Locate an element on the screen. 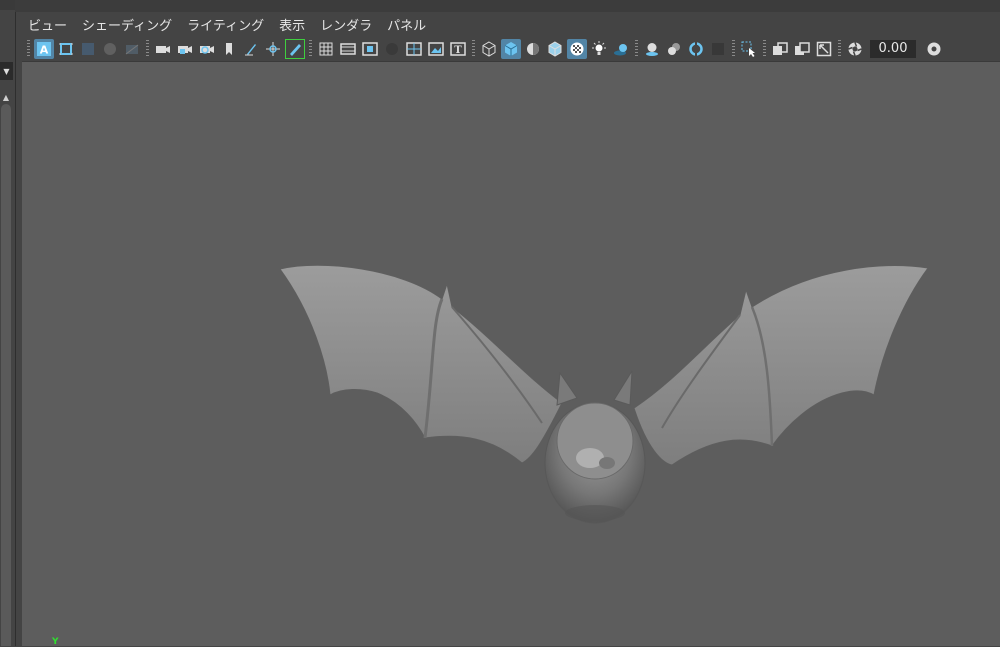 This screenshot has height=647, width=1000. exposure-icon is located at coordinates (855, 49).